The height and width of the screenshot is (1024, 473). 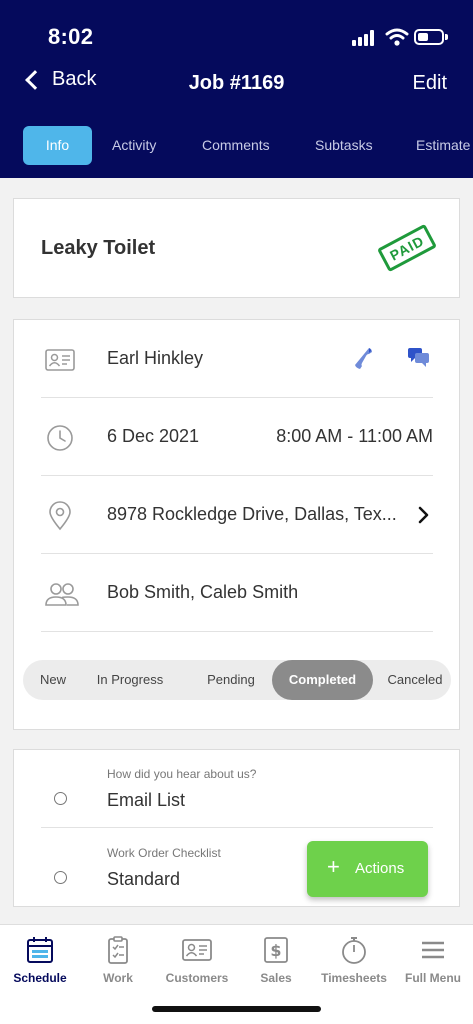 I want to click on job-date: 6 Dec 2021, so click(x=153, y=436).